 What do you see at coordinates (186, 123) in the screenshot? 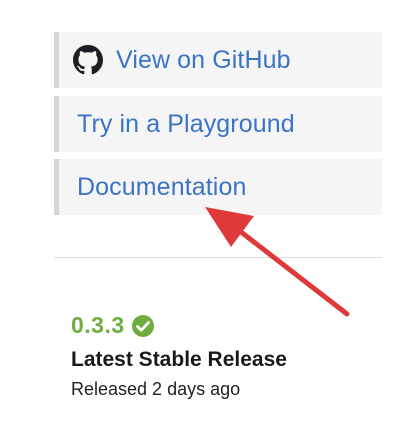
I see `try-in-playground-label: Try in a Playground` at bounding box center [186, 123].